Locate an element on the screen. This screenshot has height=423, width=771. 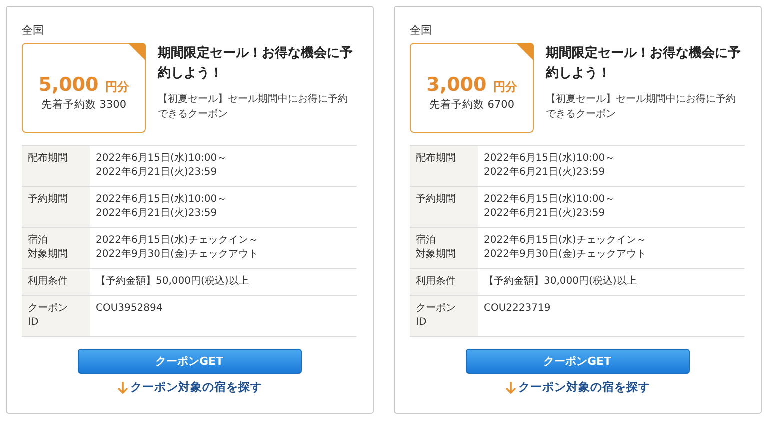
remaining-count: 先着予約数 6700 is located at coordinates (472, 105).